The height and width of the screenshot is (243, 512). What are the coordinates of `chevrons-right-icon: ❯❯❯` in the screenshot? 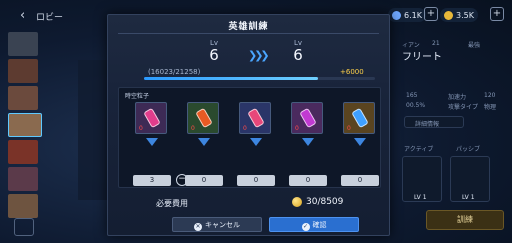 It's located at (259, 55).